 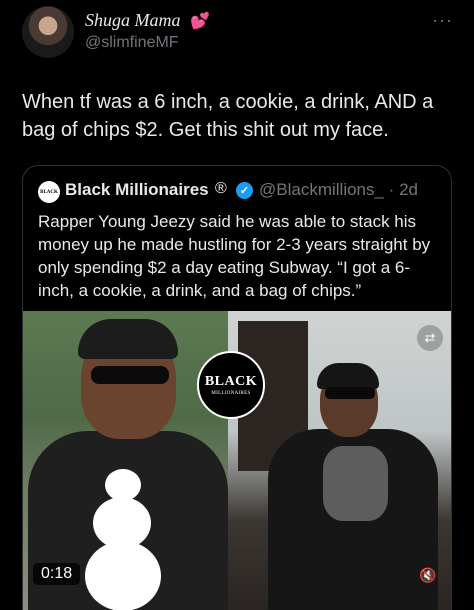 I want to click on snowman-graphic-body, so click(x=122, y=523).